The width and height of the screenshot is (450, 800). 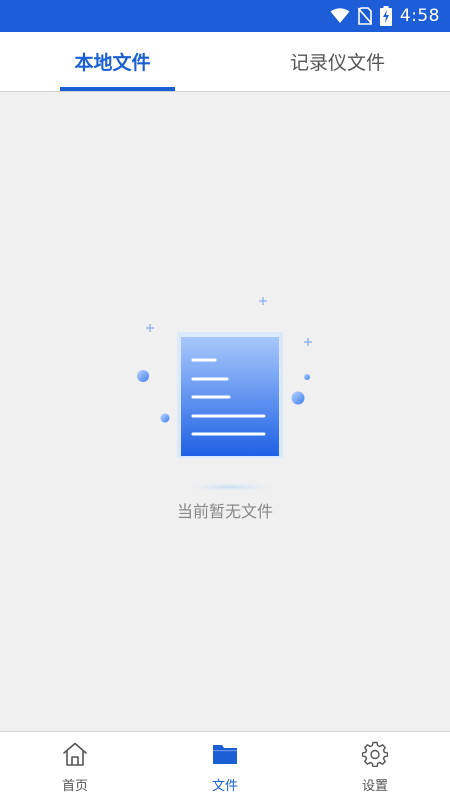 I want to click on status-bar: 4:58, so click(x=225, y=16).